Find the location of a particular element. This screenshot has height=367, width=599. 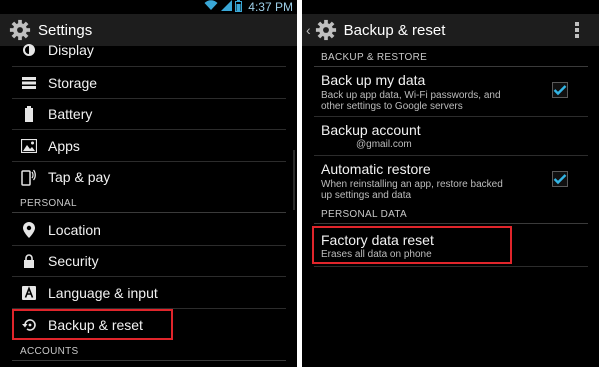

settings-item-language-input: Language & input is located at coordinates (142, 293).